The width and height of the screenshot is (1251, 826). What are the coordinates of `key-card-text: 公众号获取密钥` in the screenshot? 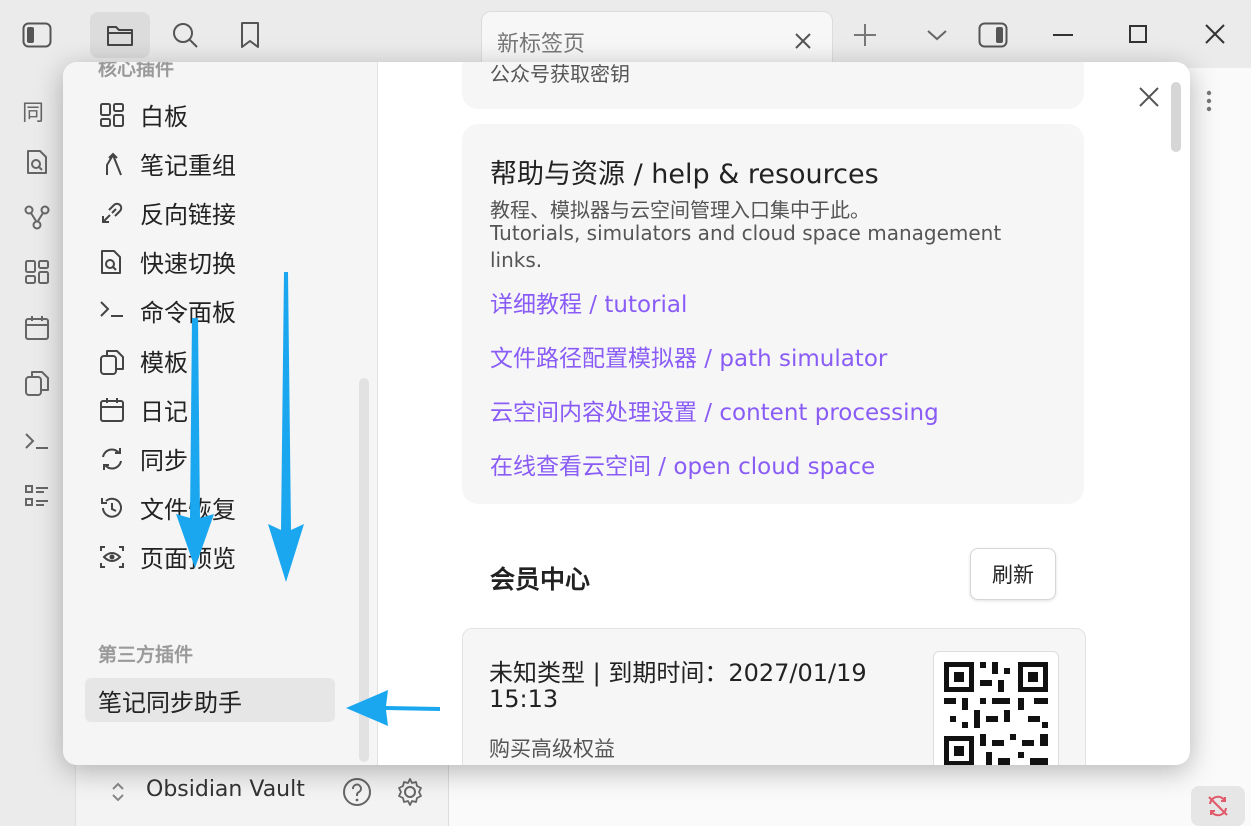 It's located at (560, 74).